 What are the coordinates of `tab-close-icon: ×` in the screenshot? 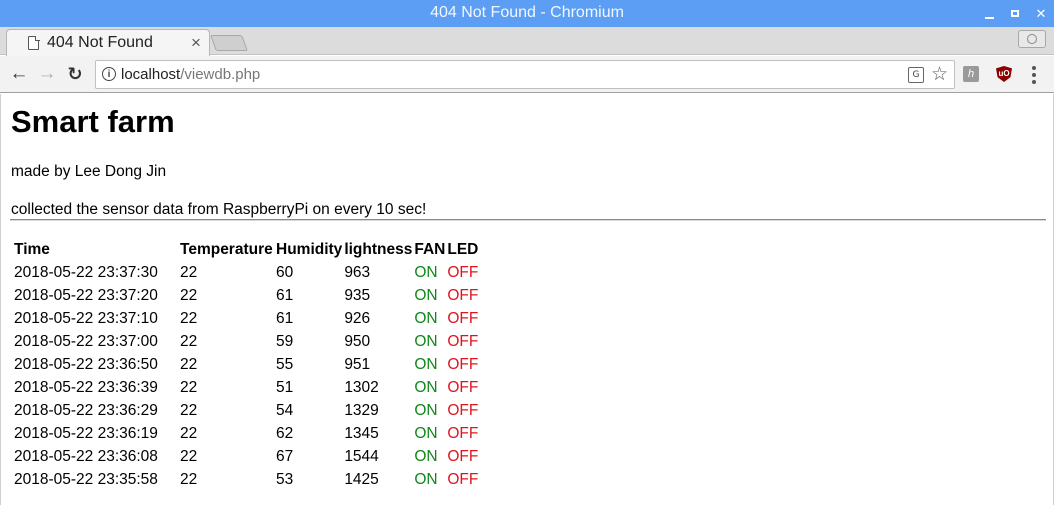 It's located at (196, 43).